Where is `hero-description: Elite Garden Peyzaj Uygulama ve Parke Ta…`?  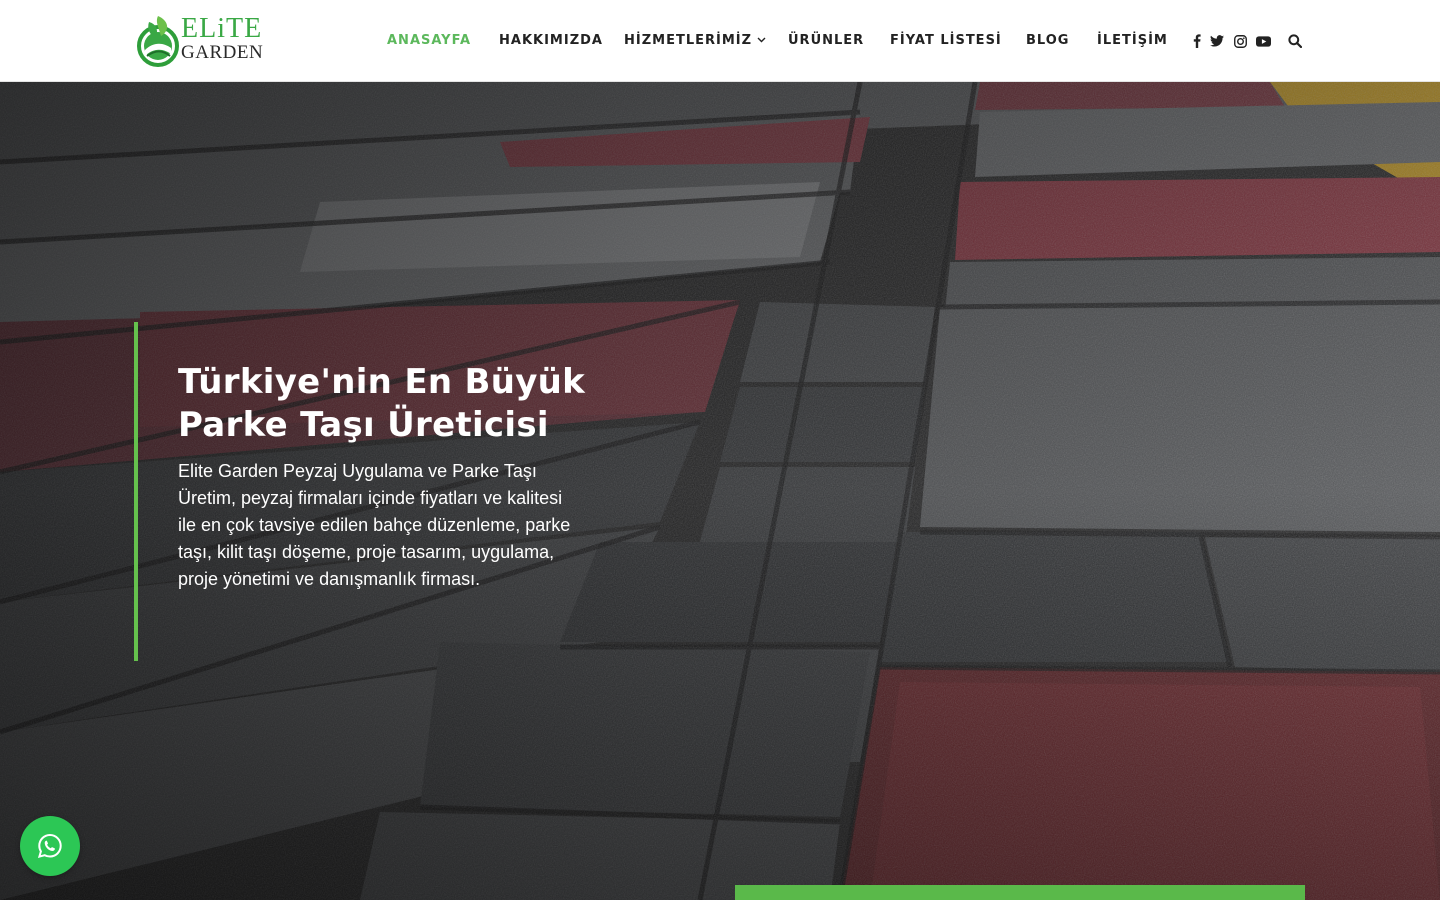
hero-description: Elite Garden Peyzaj Uygulama ve Parke Ta… is located at coordinates (374, 525).